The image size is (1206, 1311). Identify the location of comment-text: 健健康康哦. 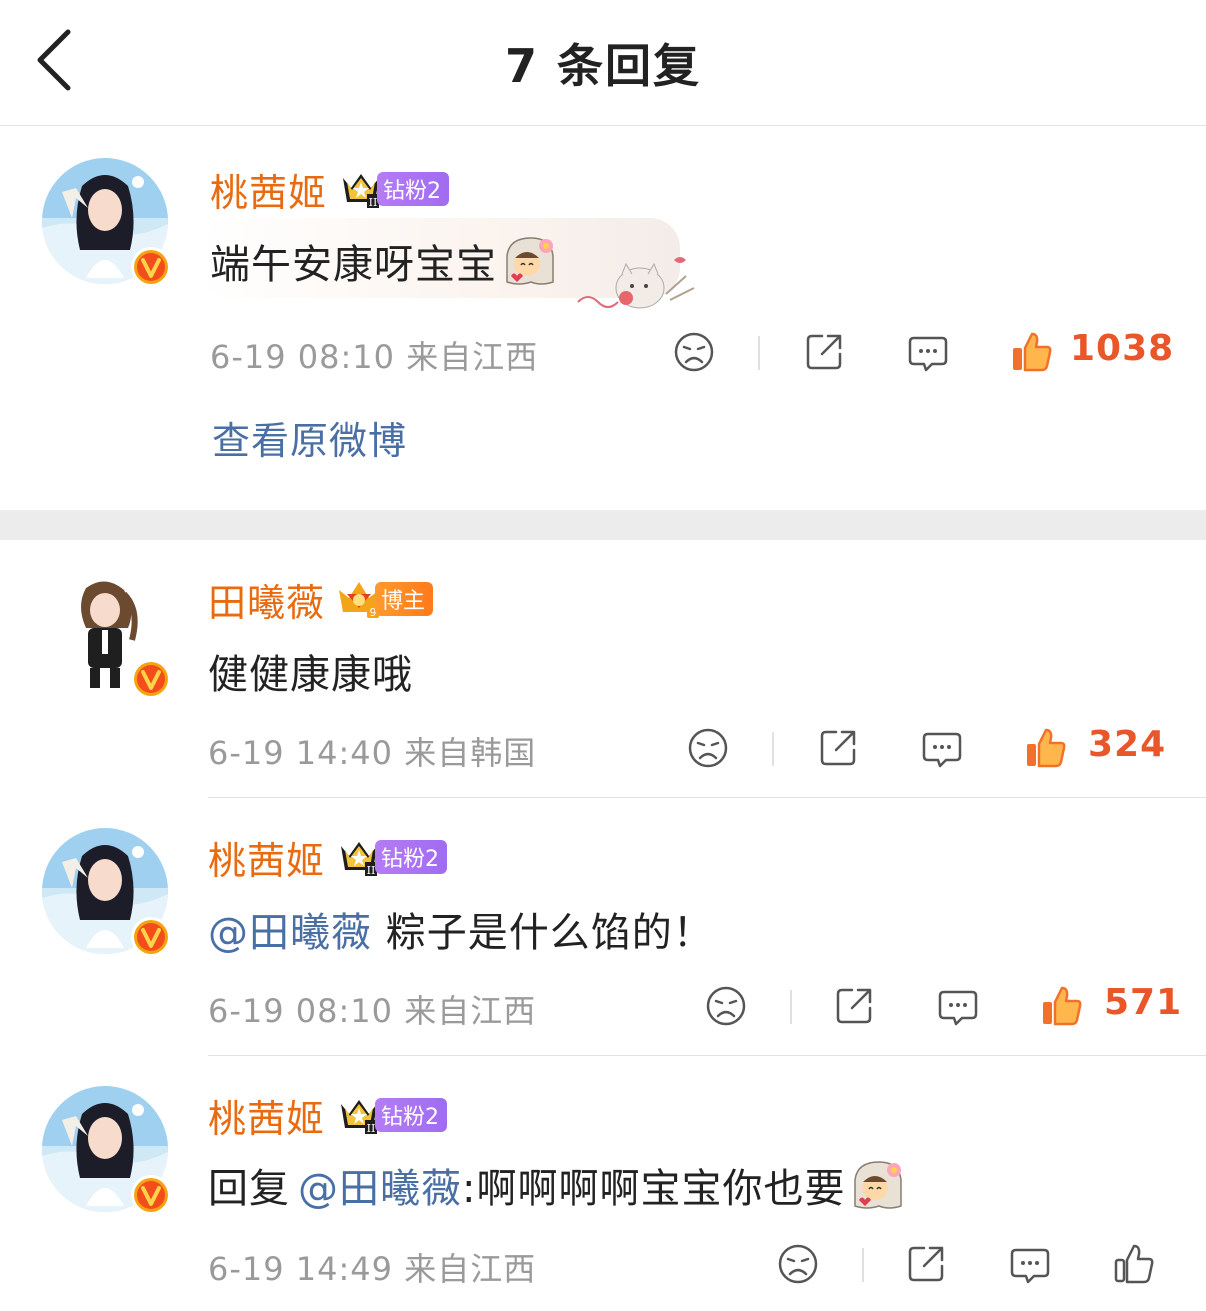
(310, 671).